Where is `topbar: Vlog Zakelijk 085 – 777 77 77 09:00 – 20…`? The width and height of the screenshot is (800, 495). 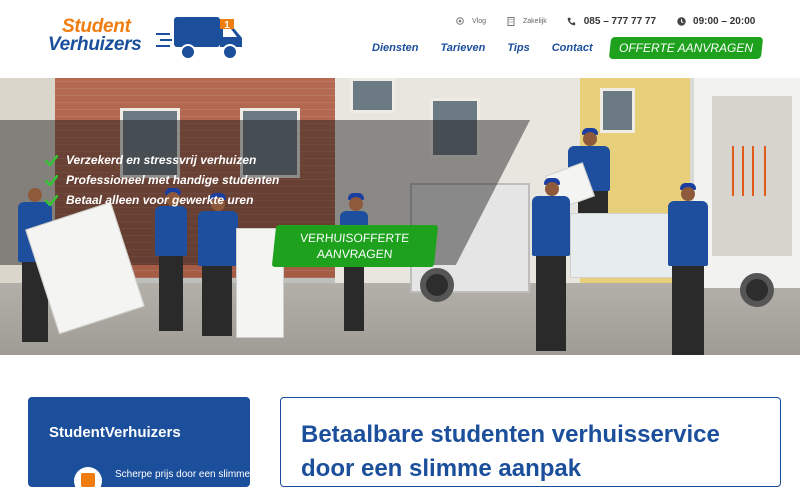 topbar: Vlog Zakelijk 085 – 777 77 77 09:00 – 20… is located at coordinates (605, 21).